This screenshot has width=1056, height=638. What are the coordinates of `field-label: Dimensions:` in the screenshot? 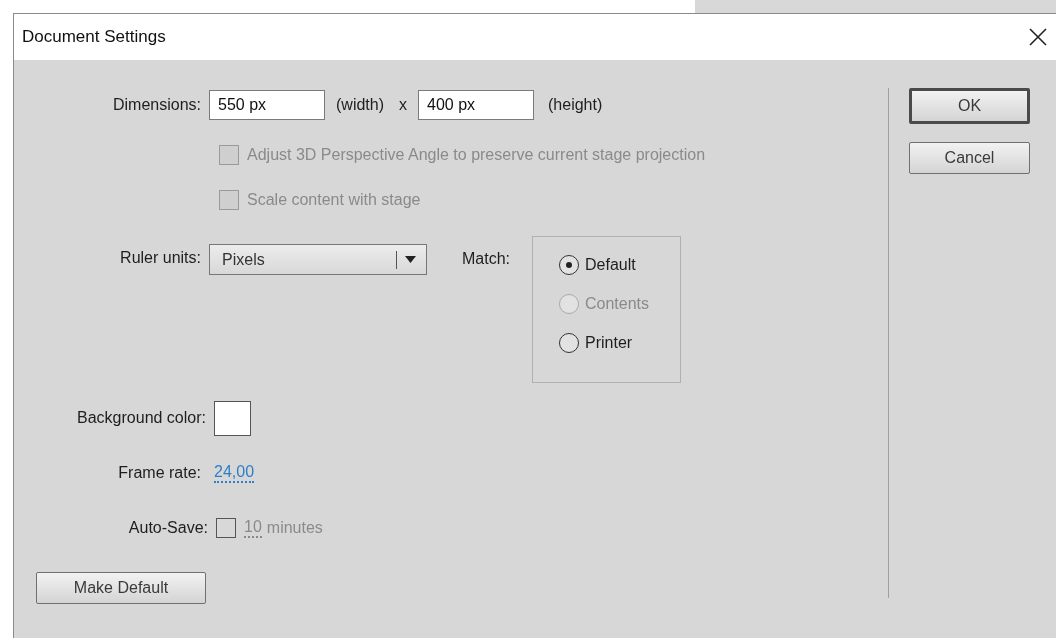 It's located at (156, 104).